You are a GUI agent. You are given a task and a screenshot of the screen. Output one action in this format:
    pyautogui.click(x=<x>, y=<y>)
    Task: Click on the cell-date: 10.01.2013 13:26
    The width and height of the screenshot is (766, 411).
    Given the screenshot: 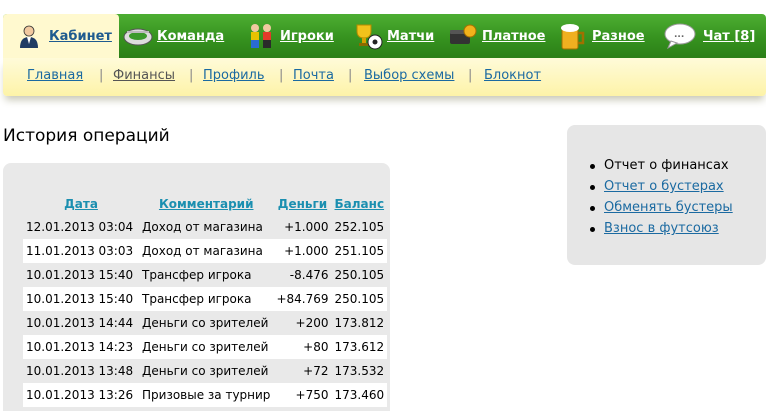 What is the action you would take?
    pyautogui.click(x=81, y=395)
    